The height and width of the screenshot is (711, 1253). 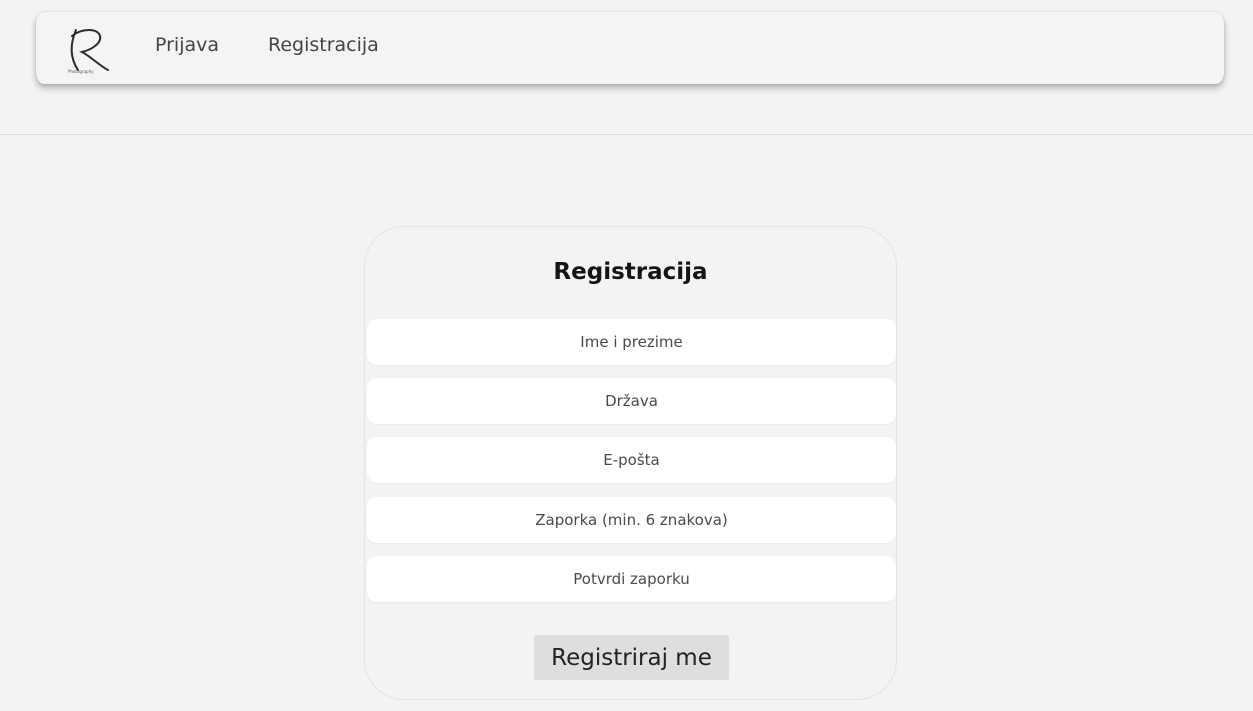 What do you see at coordinates (631, 520) in the screenshot?
I see `password-field` at bounding box center [631, 520].